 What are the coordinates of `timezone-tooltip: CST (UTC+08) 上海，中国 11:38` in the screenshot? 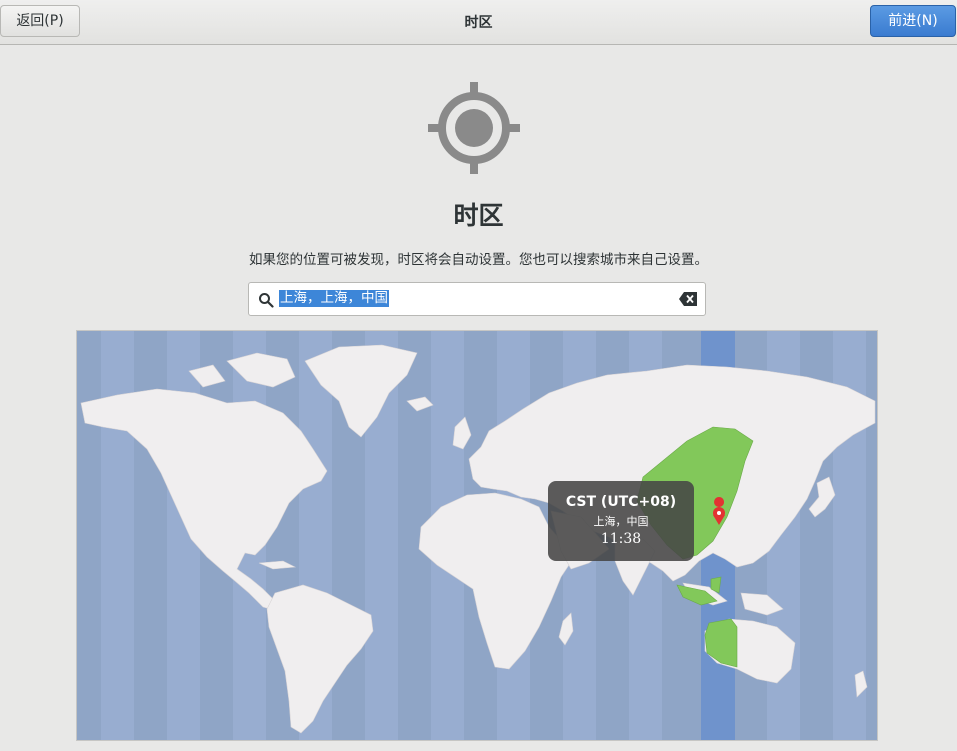 It's located at (621, 521).